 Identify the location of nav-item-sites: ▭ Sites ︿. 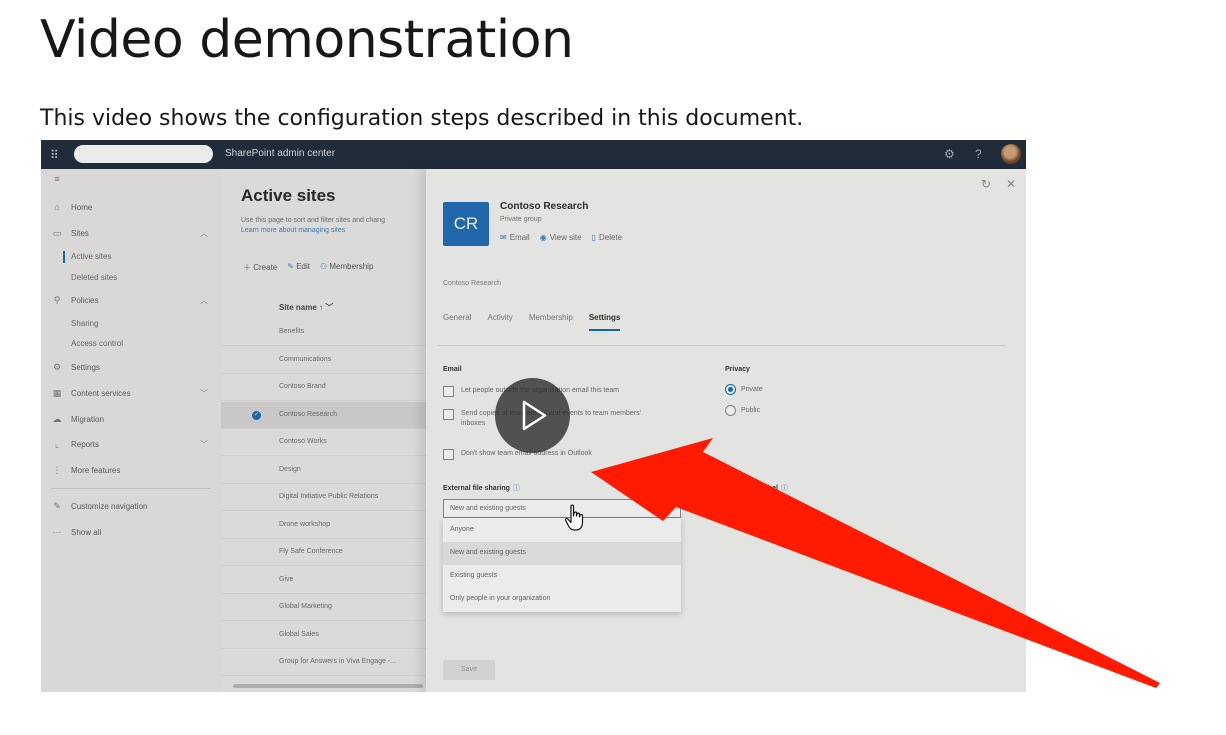
(133, 233).